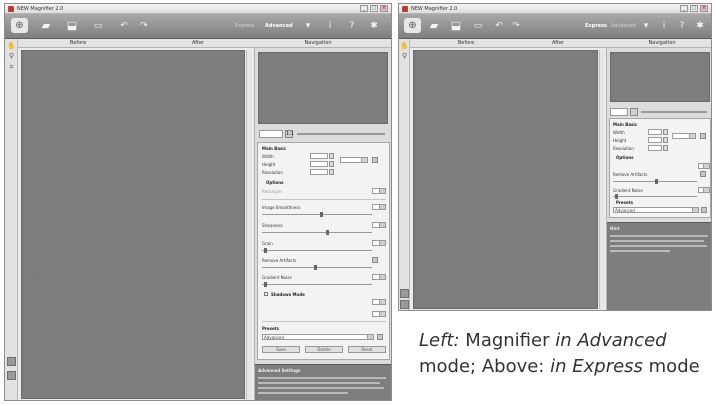 This screenshot has width=715, height=405. What do you see at coordinates (324, 349) in the screenshot?
I see `preset-delete-button: Delete` at bounding box center [324, 349].